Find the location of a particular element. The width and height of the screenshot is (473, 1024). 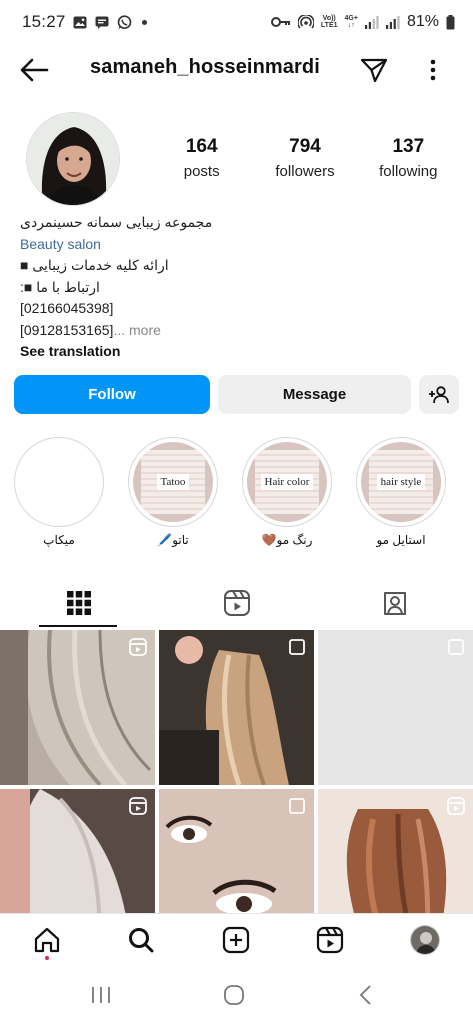

arrow-left-icon is located at coordinates (34, 70).